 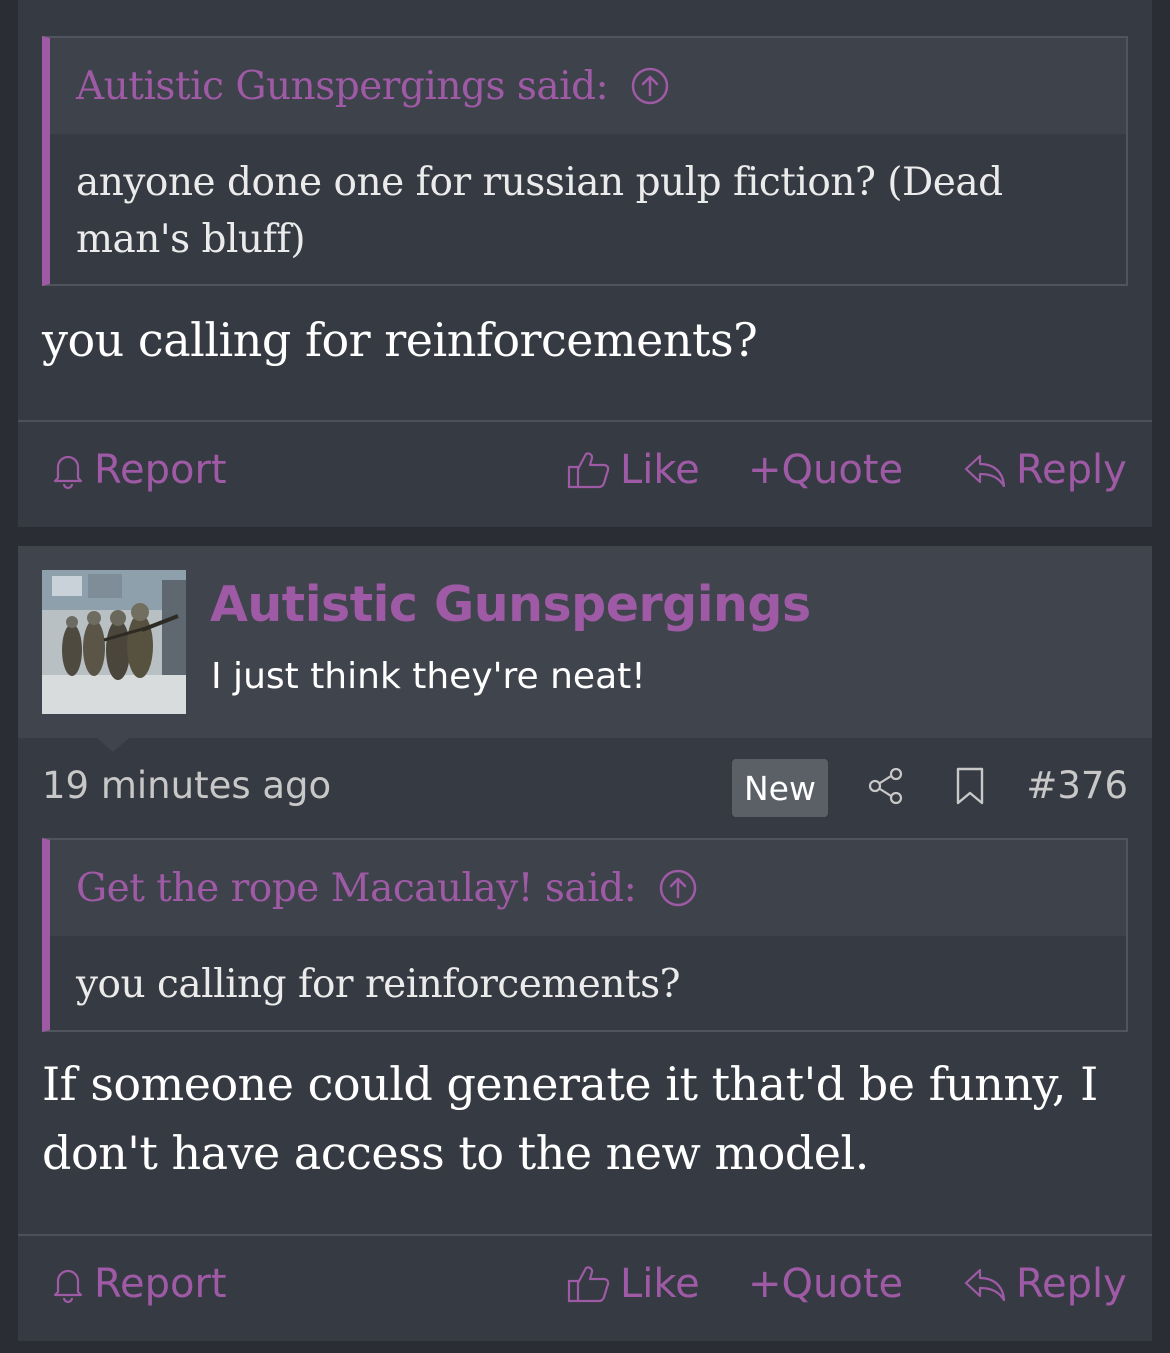 I want to click on quote-header: Autistic Gunspergings said:, so click(x=588, y=86).